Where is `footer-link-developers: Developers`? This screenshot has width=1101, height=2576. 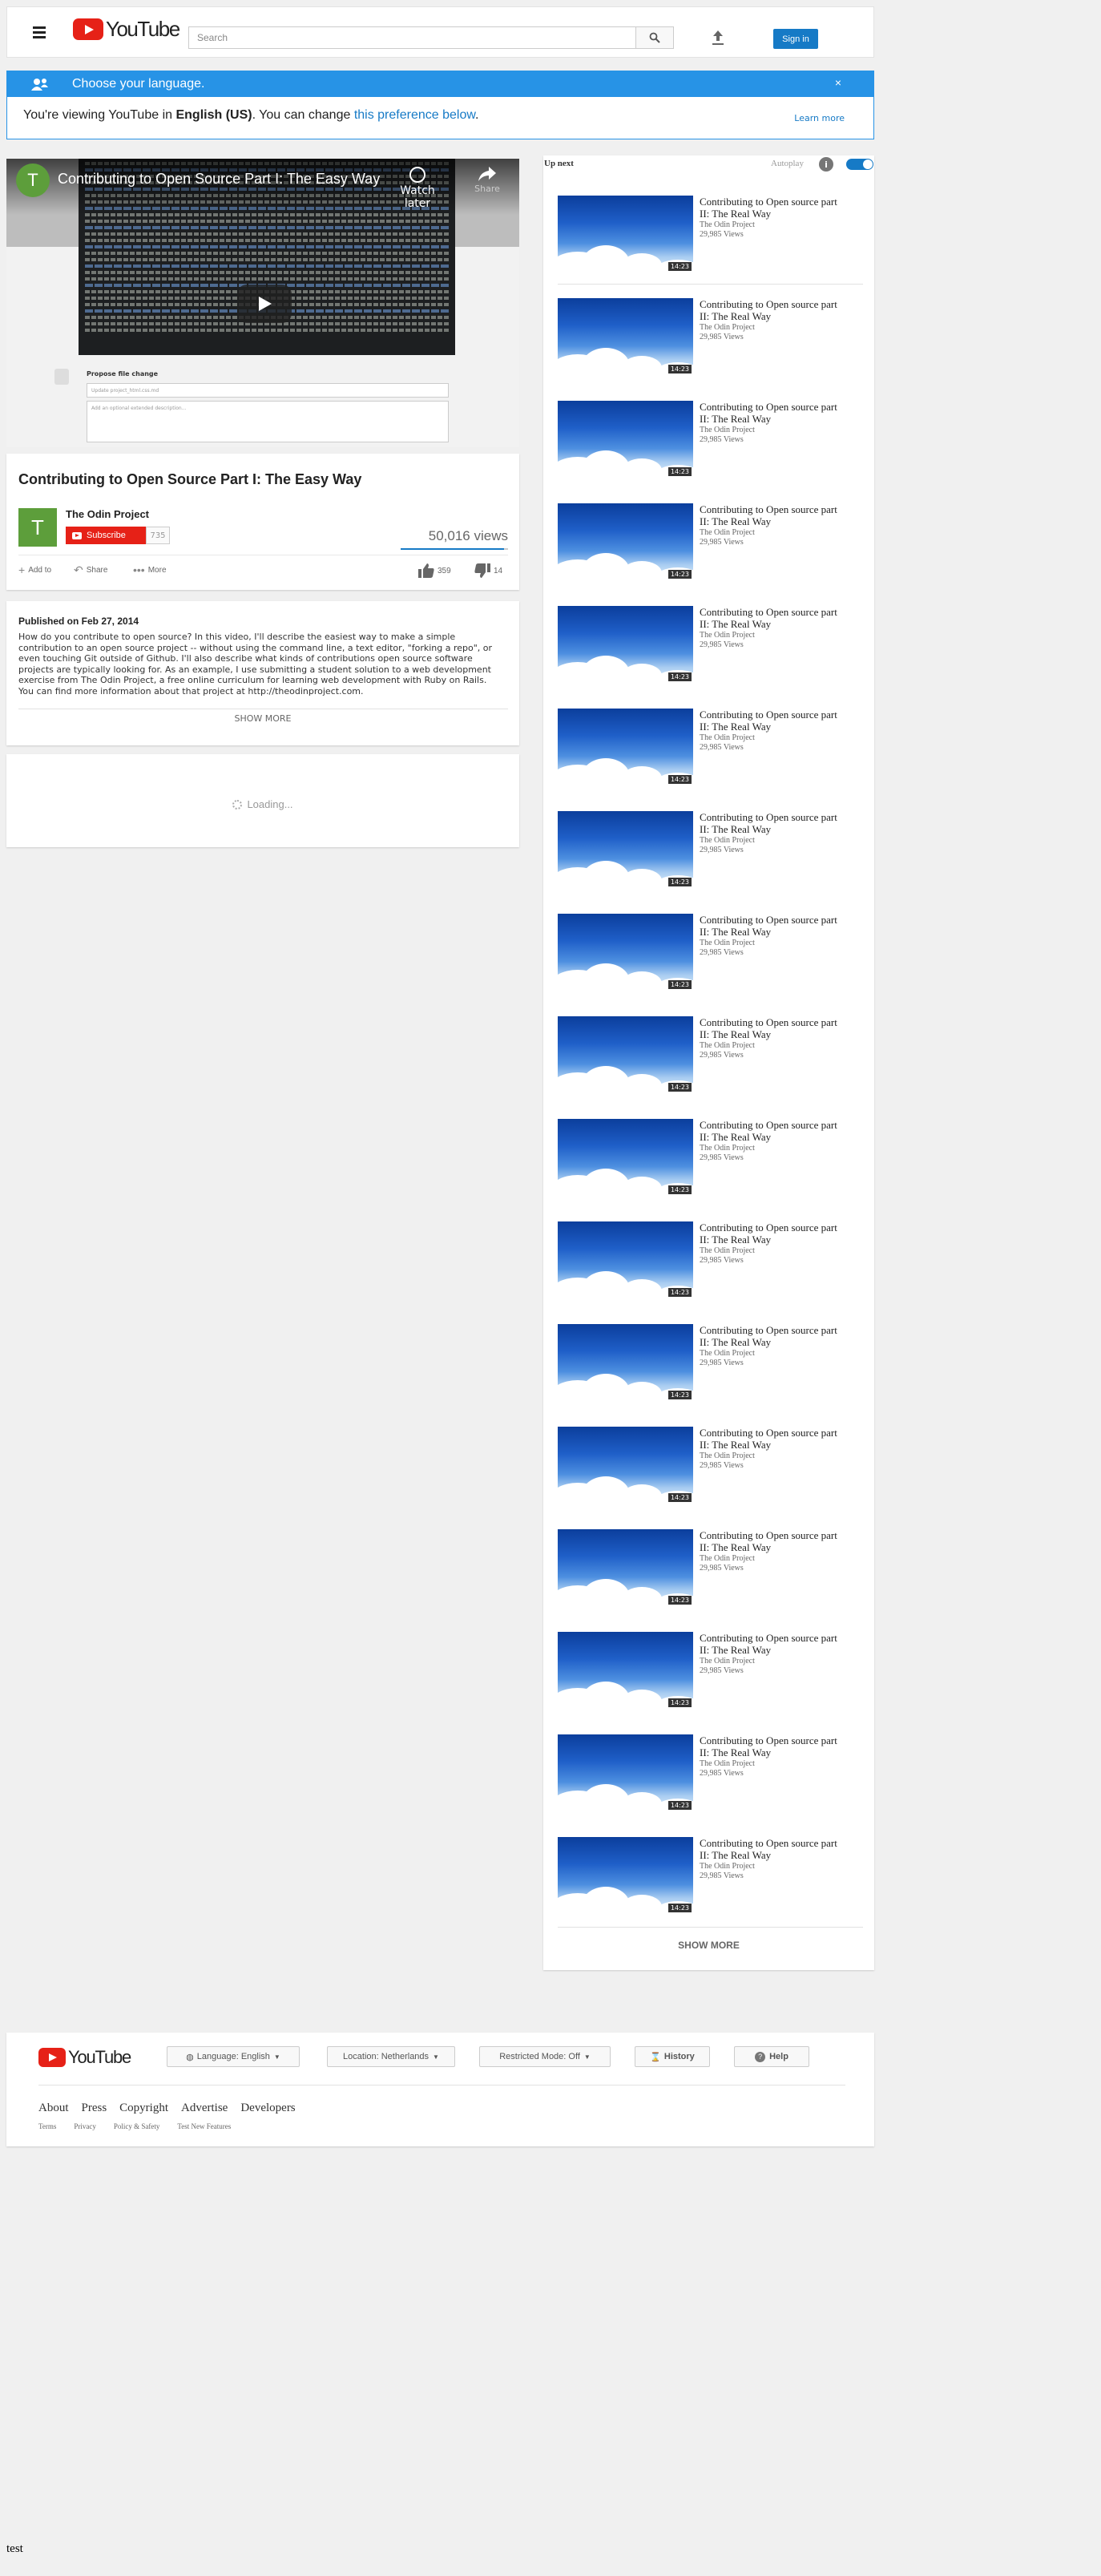
footer-link-developers: Developers is located at coordinates (267, 2108).